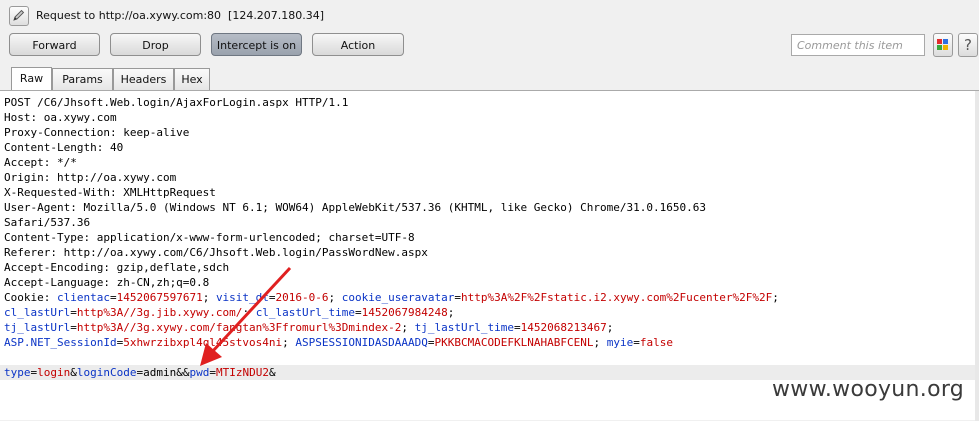 The image size is (979, 421). Describe the element at coordinates (656, 342) in the screenshot. I see `param-value: false` at that location.